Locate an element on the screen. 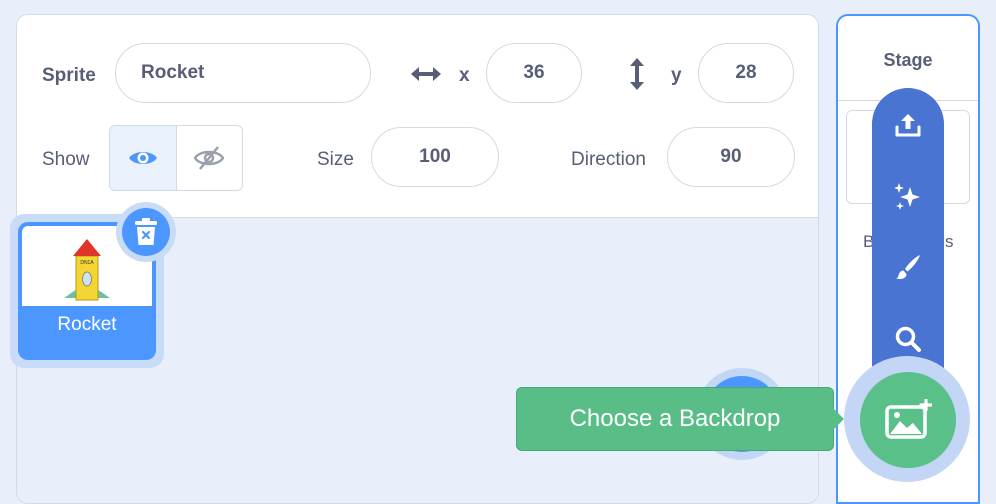 The height and width of the screenshot is (504, 996). x-label: x is located at coordinates (464, 75).